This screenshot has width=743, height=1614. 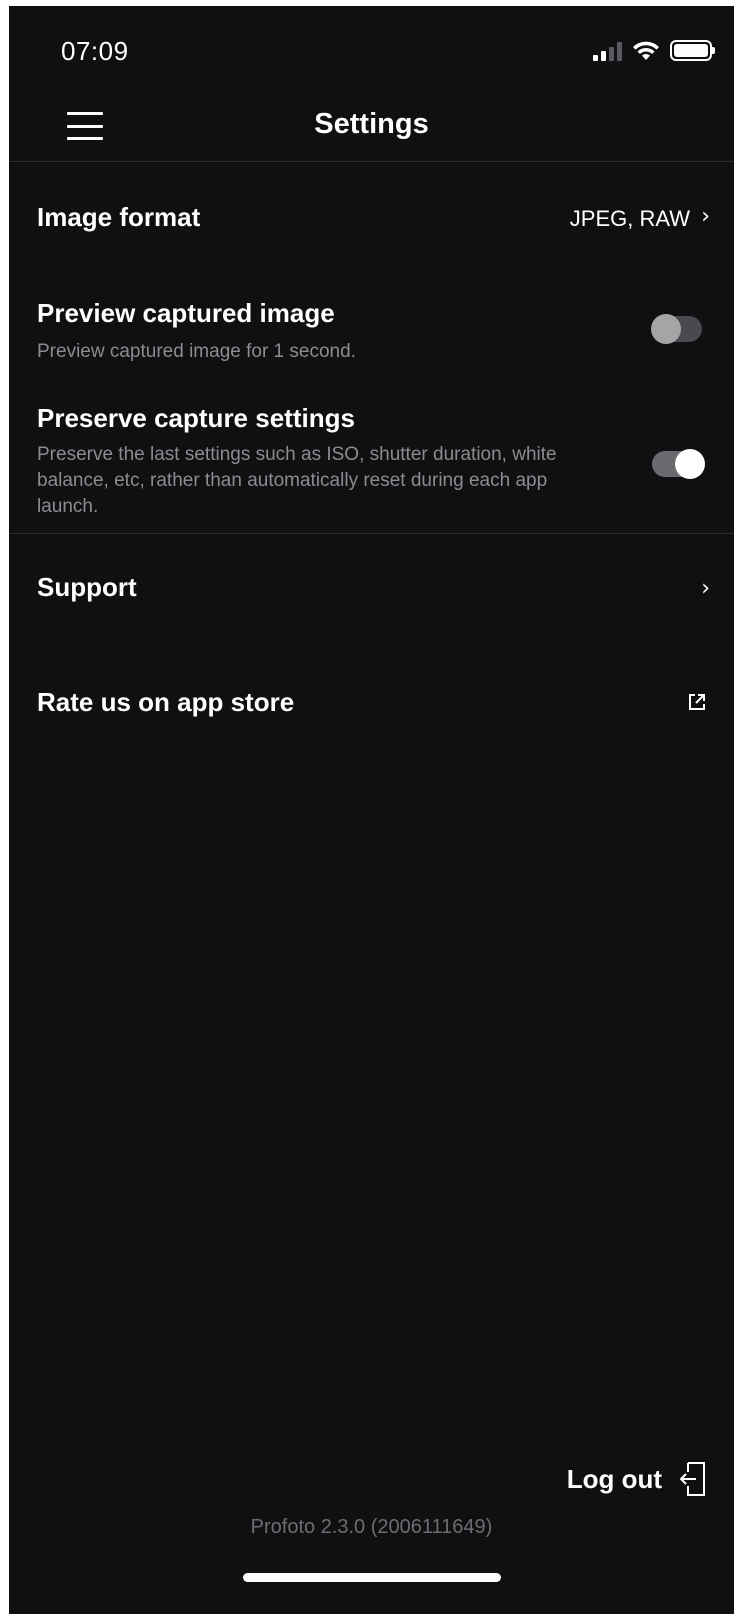 I want to click on support-row: Support ›, so click(x=371, y=591).